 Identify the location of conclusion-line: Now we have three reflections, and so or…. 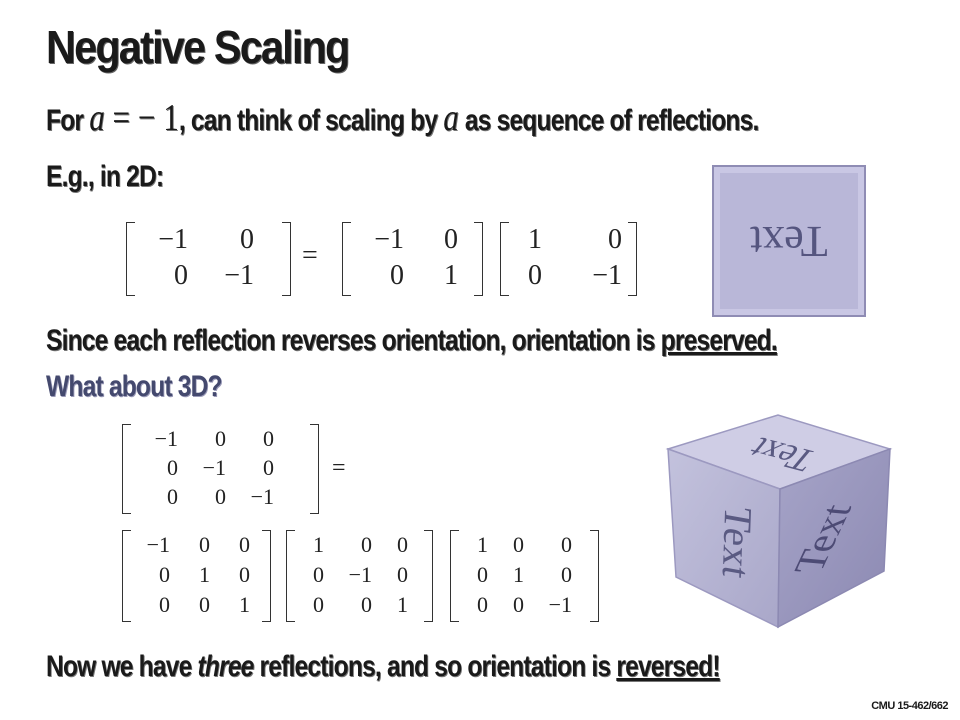
(383, 666).